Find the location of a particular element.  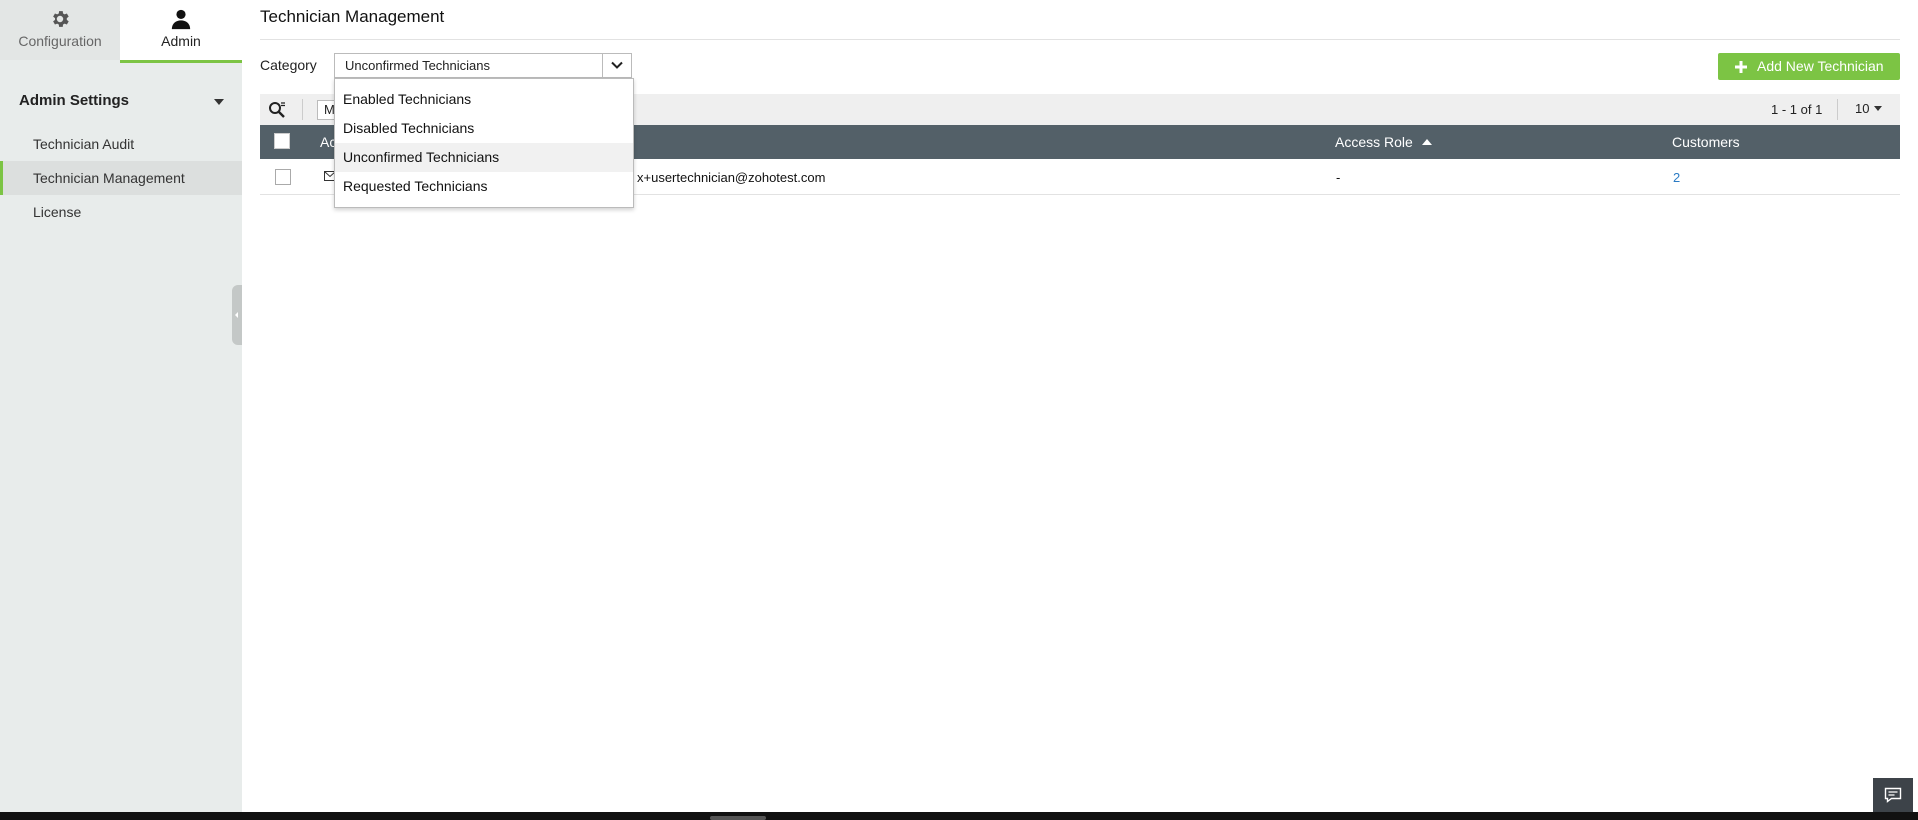

category-option-requested: Requested Technicians is located at coordinates (484, 186).